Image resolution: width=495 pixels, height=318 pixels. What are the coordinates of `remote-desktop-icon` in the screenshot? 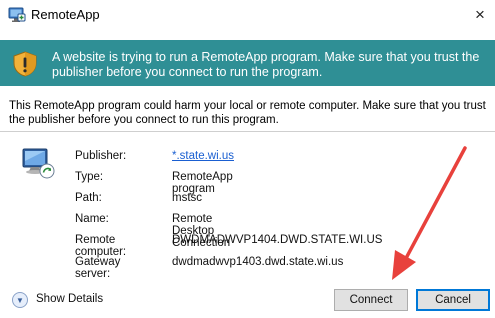 It's located at (38, 163).